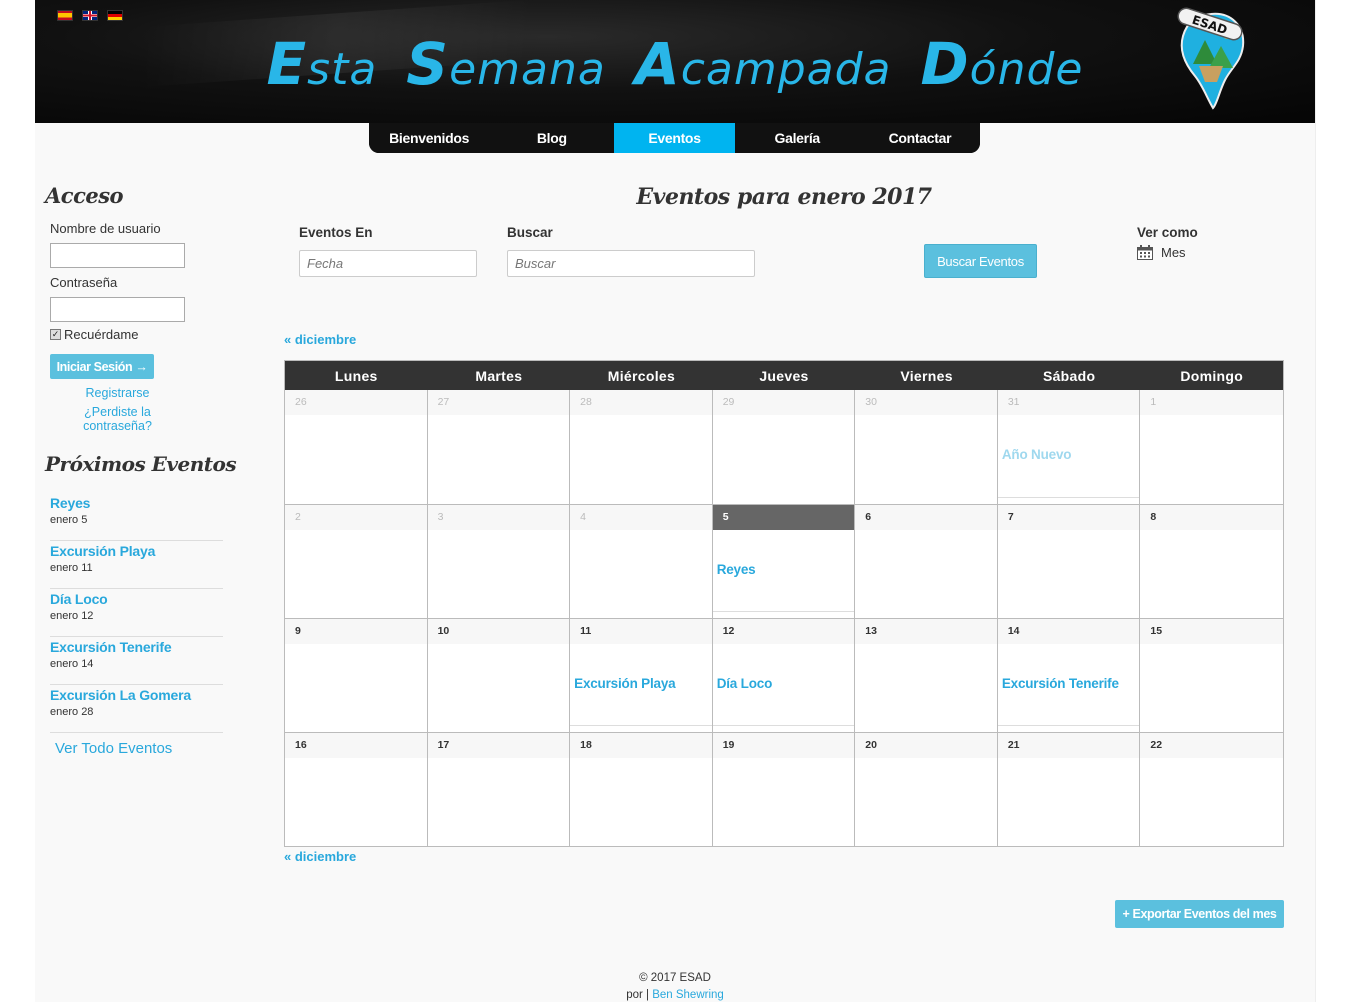 The height and width of the screenshot is (1002, 1350). I want to click on prev-month-link-bottom: « diciembre, so click(320, 856).